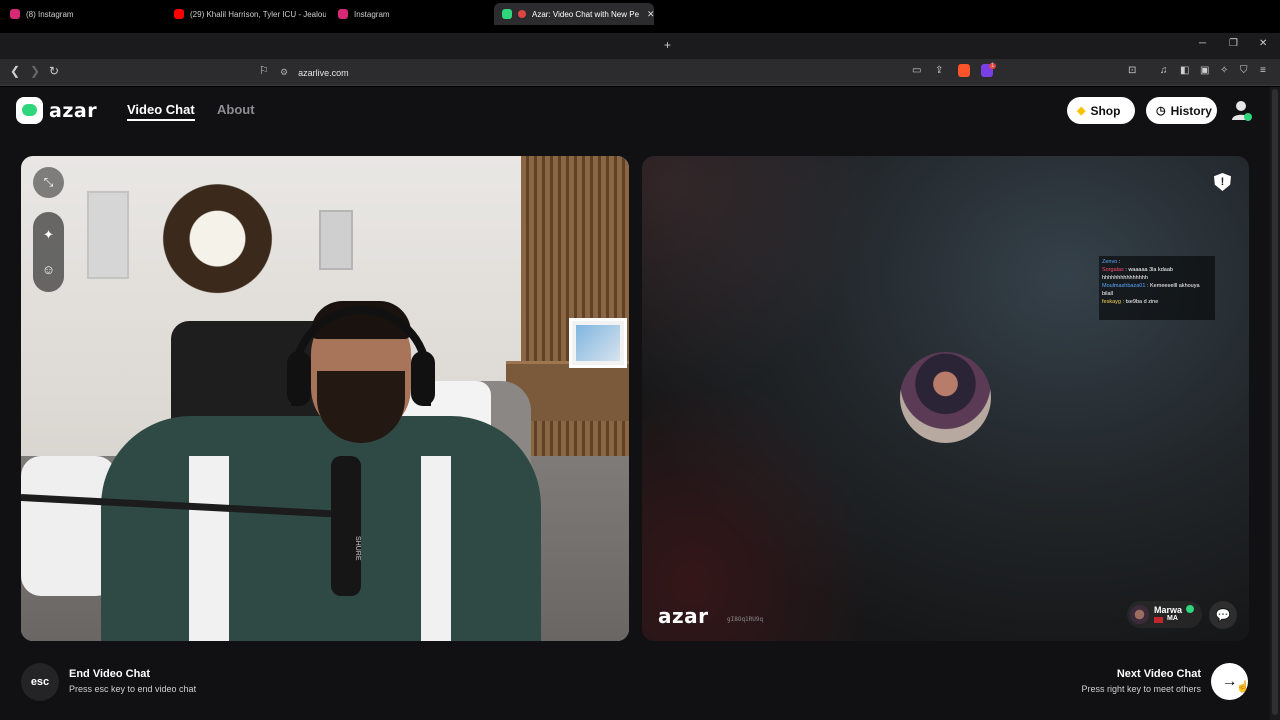  Describe the element at coordinates (40, 682) in the screenshot. I see `end-chat-button: esc` at that location.